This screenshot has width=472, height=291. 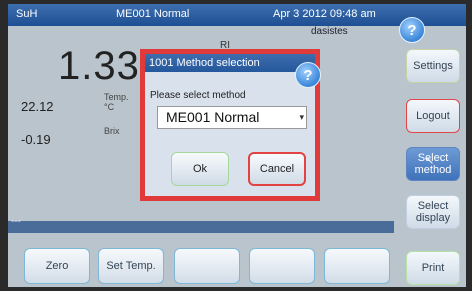 I want to click on title-bar: SuH ME001 Normal Apr 3 2012 09:48 am, so click(x=237, y=15).